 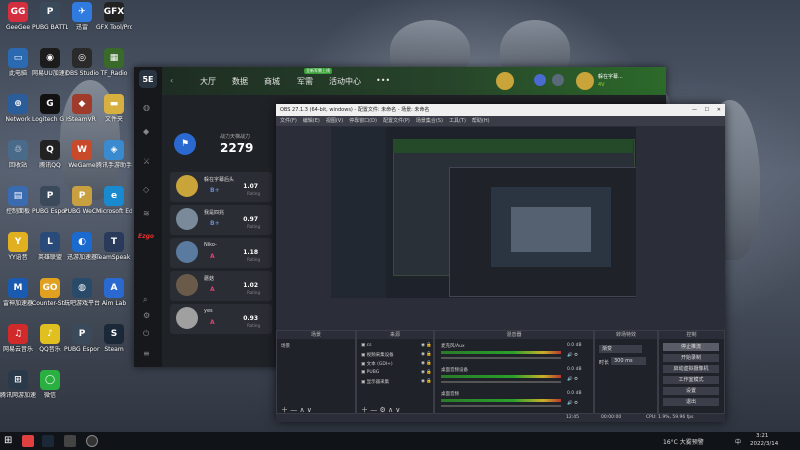 What do you see at coordinates (363, 121) in the screenshot?
I see `obs-menu-item: 停靠窗口(D)` at bounding box center [363, 121].